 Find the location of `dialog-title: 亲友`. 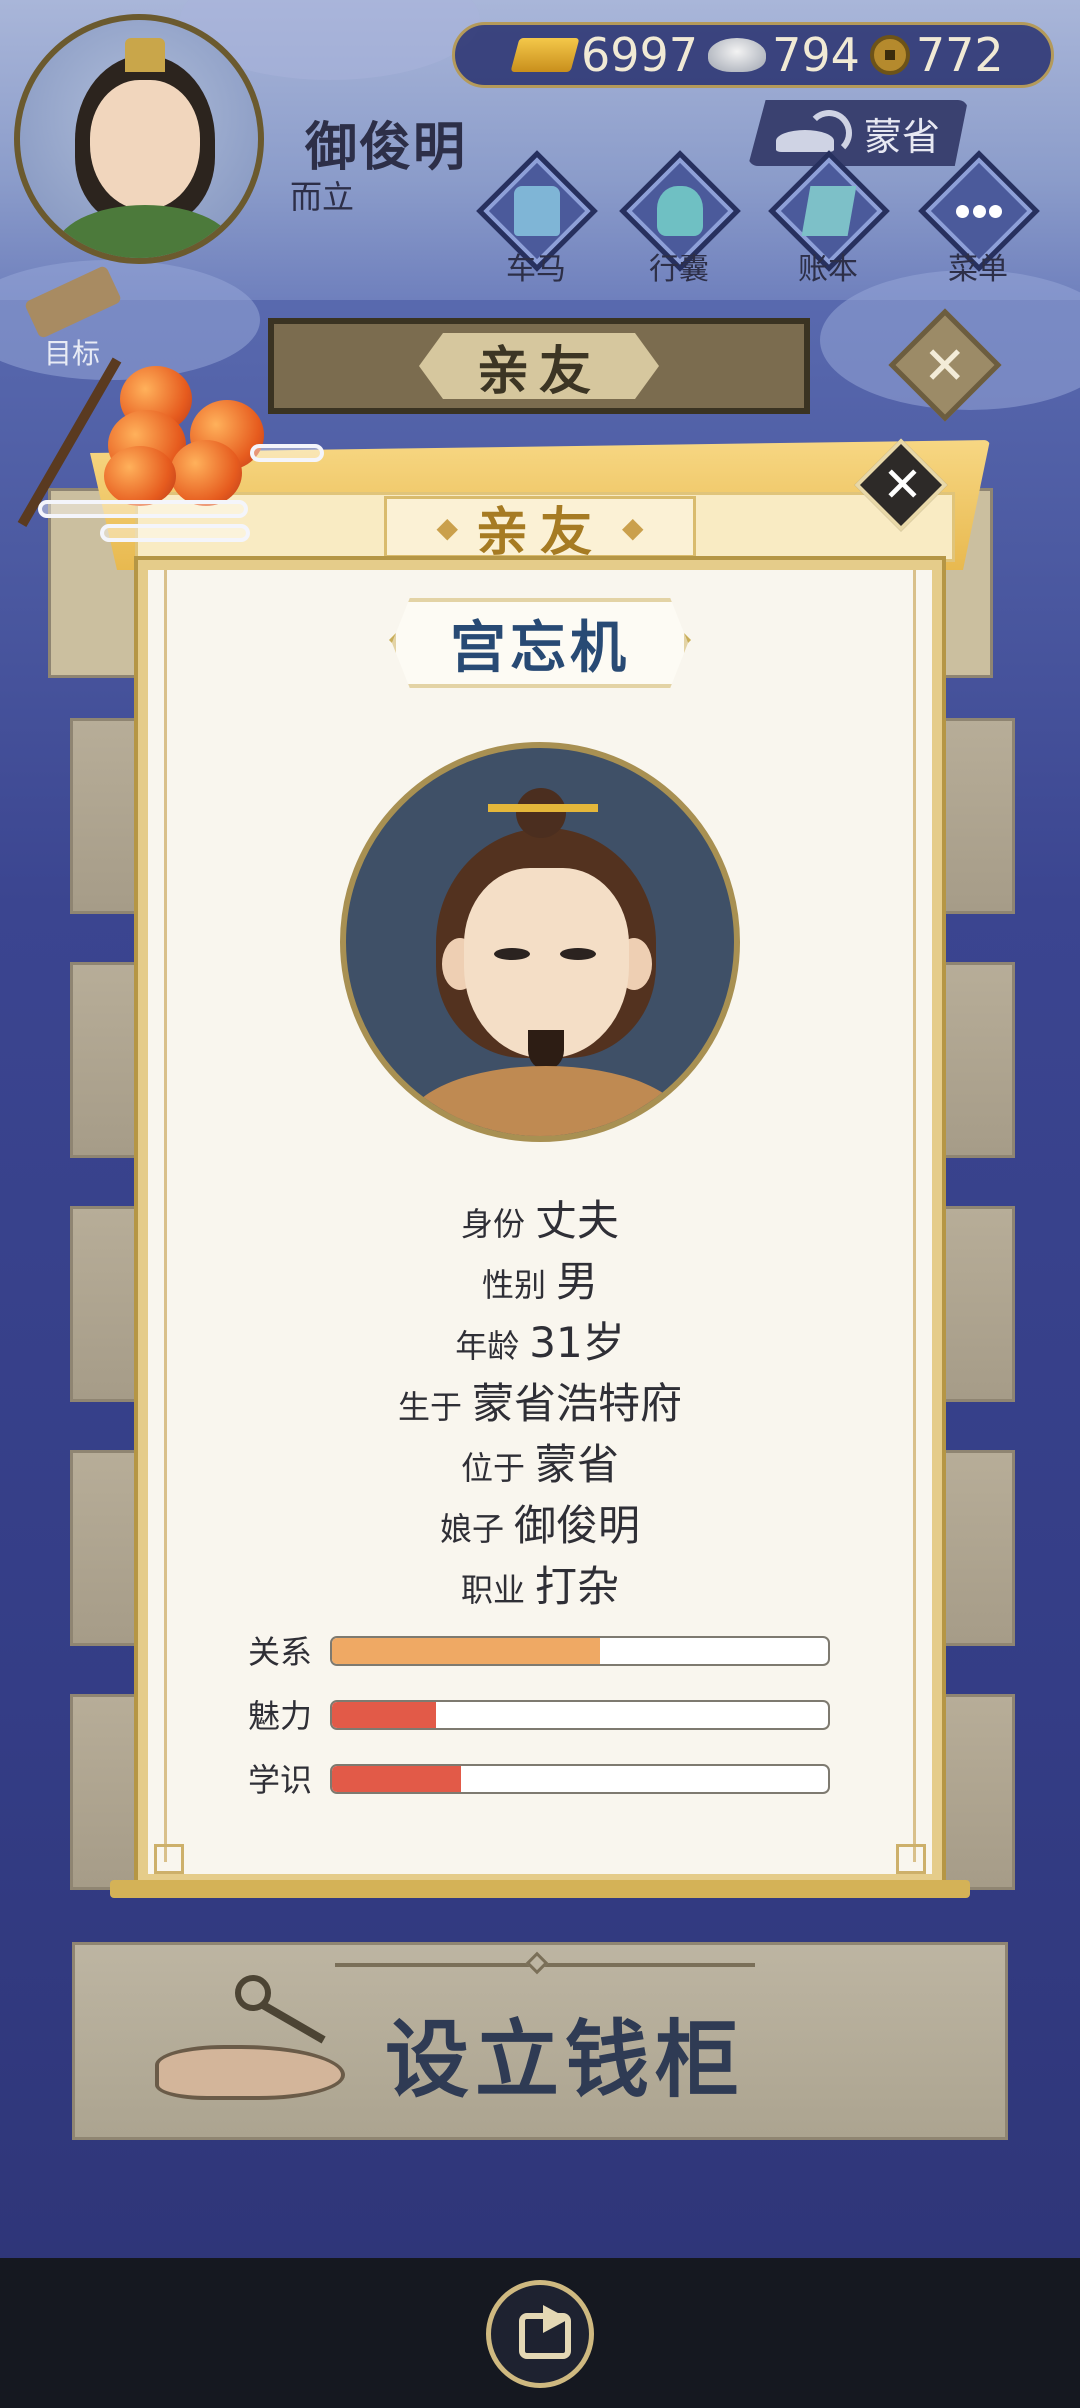

dialog-title: 亲友 is located at coordinates (539, 532).